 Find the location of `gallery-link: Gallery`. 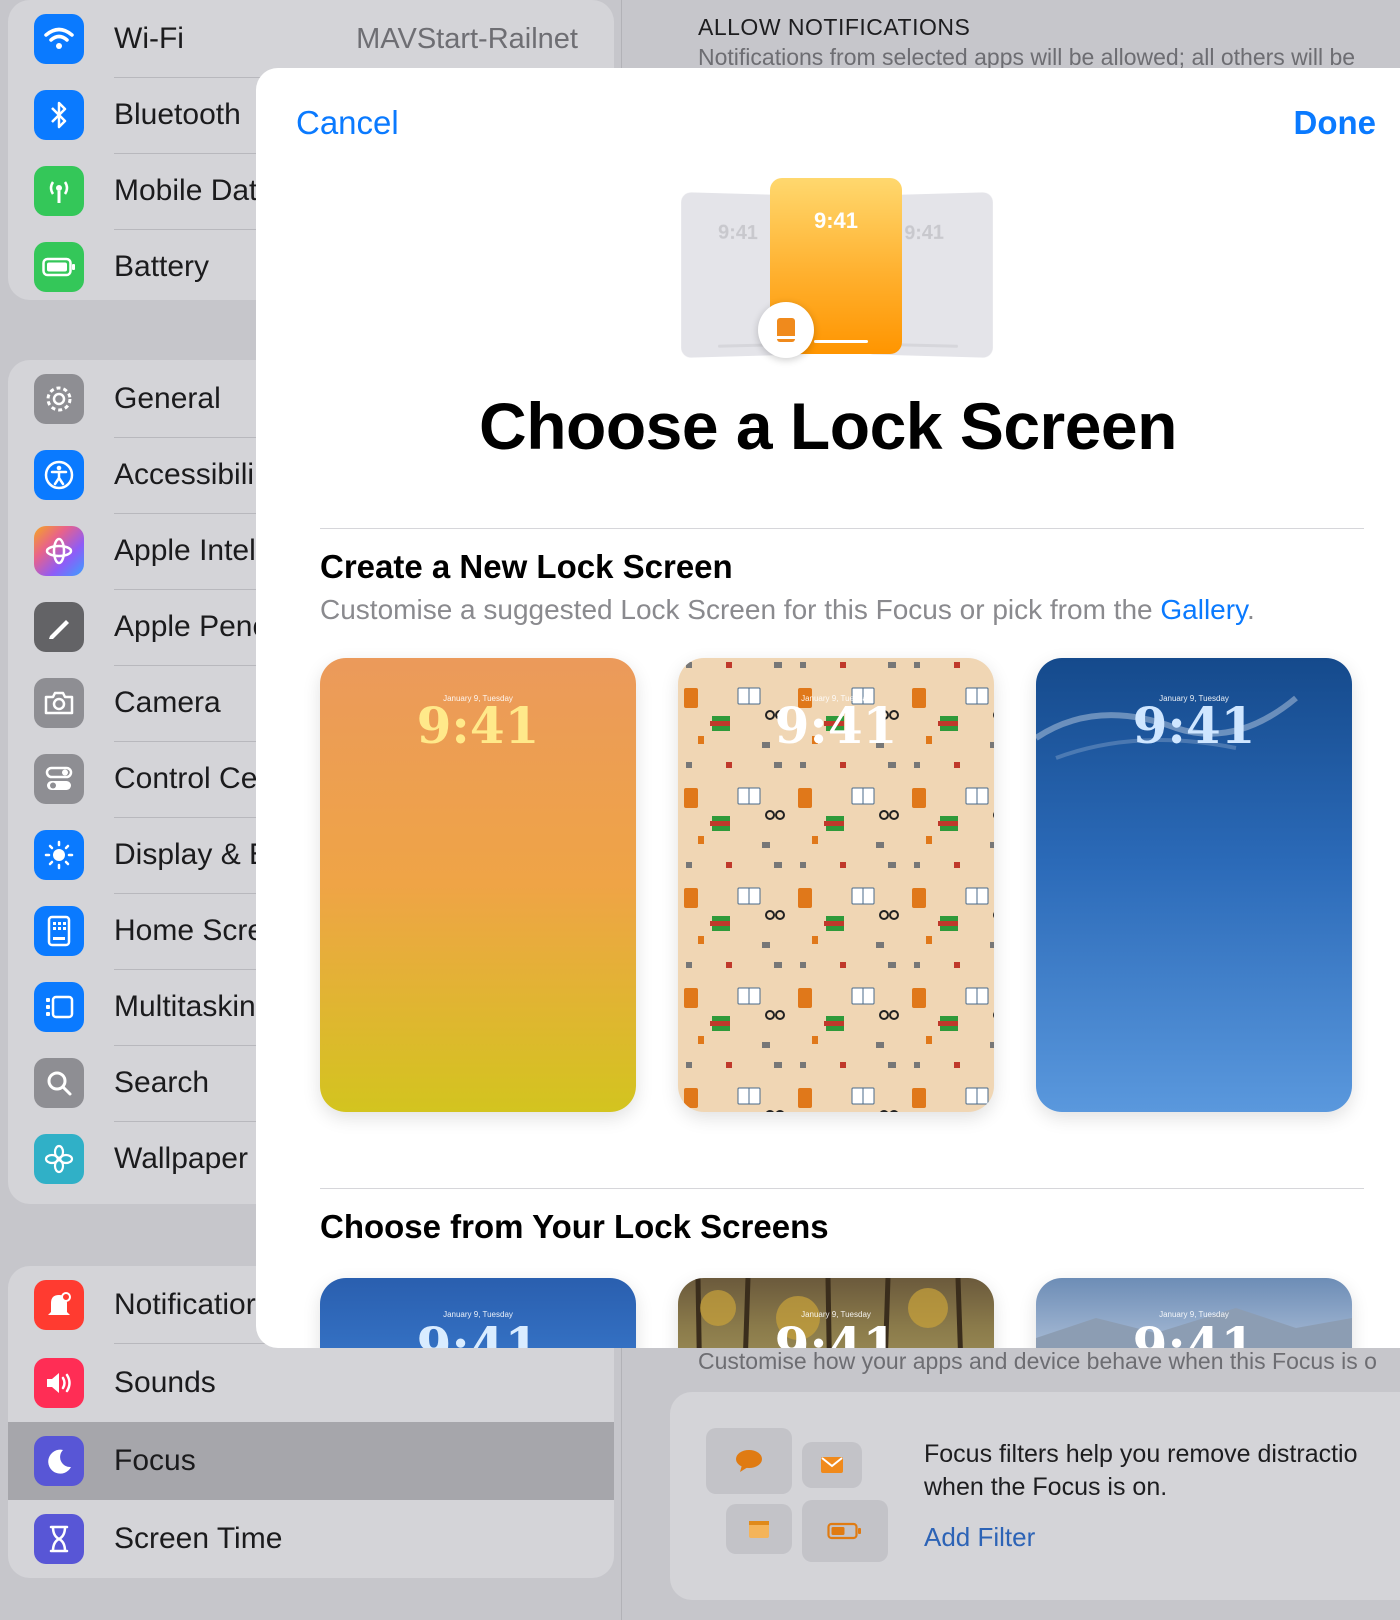

gallery-link: Gallery is located at coordinates (1203, 609).